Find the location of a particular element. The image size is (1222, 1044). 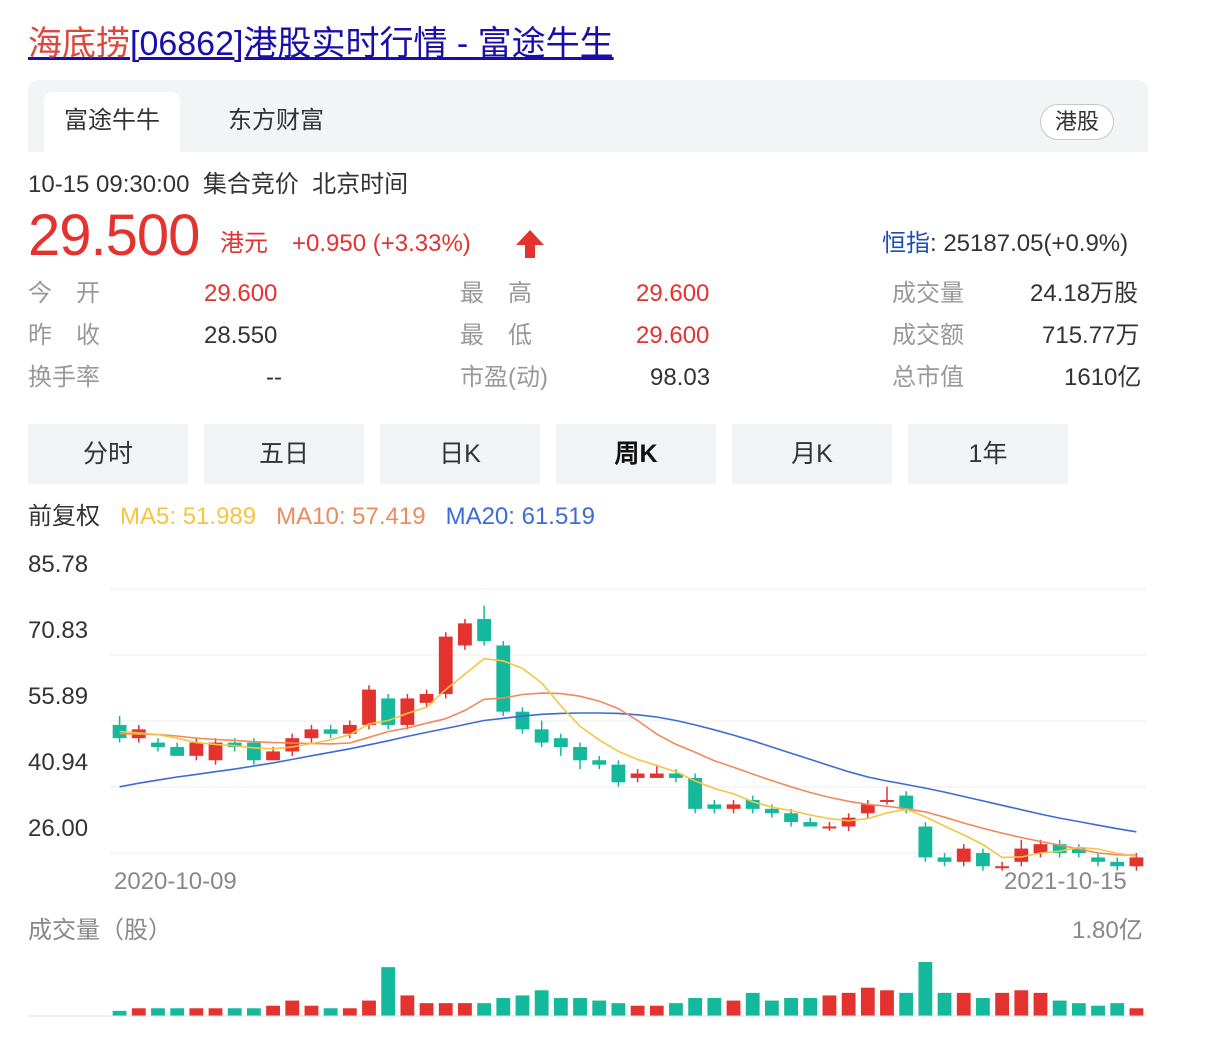

x-end-date: 2021-10-15 is located at coordinates (1065, 881).